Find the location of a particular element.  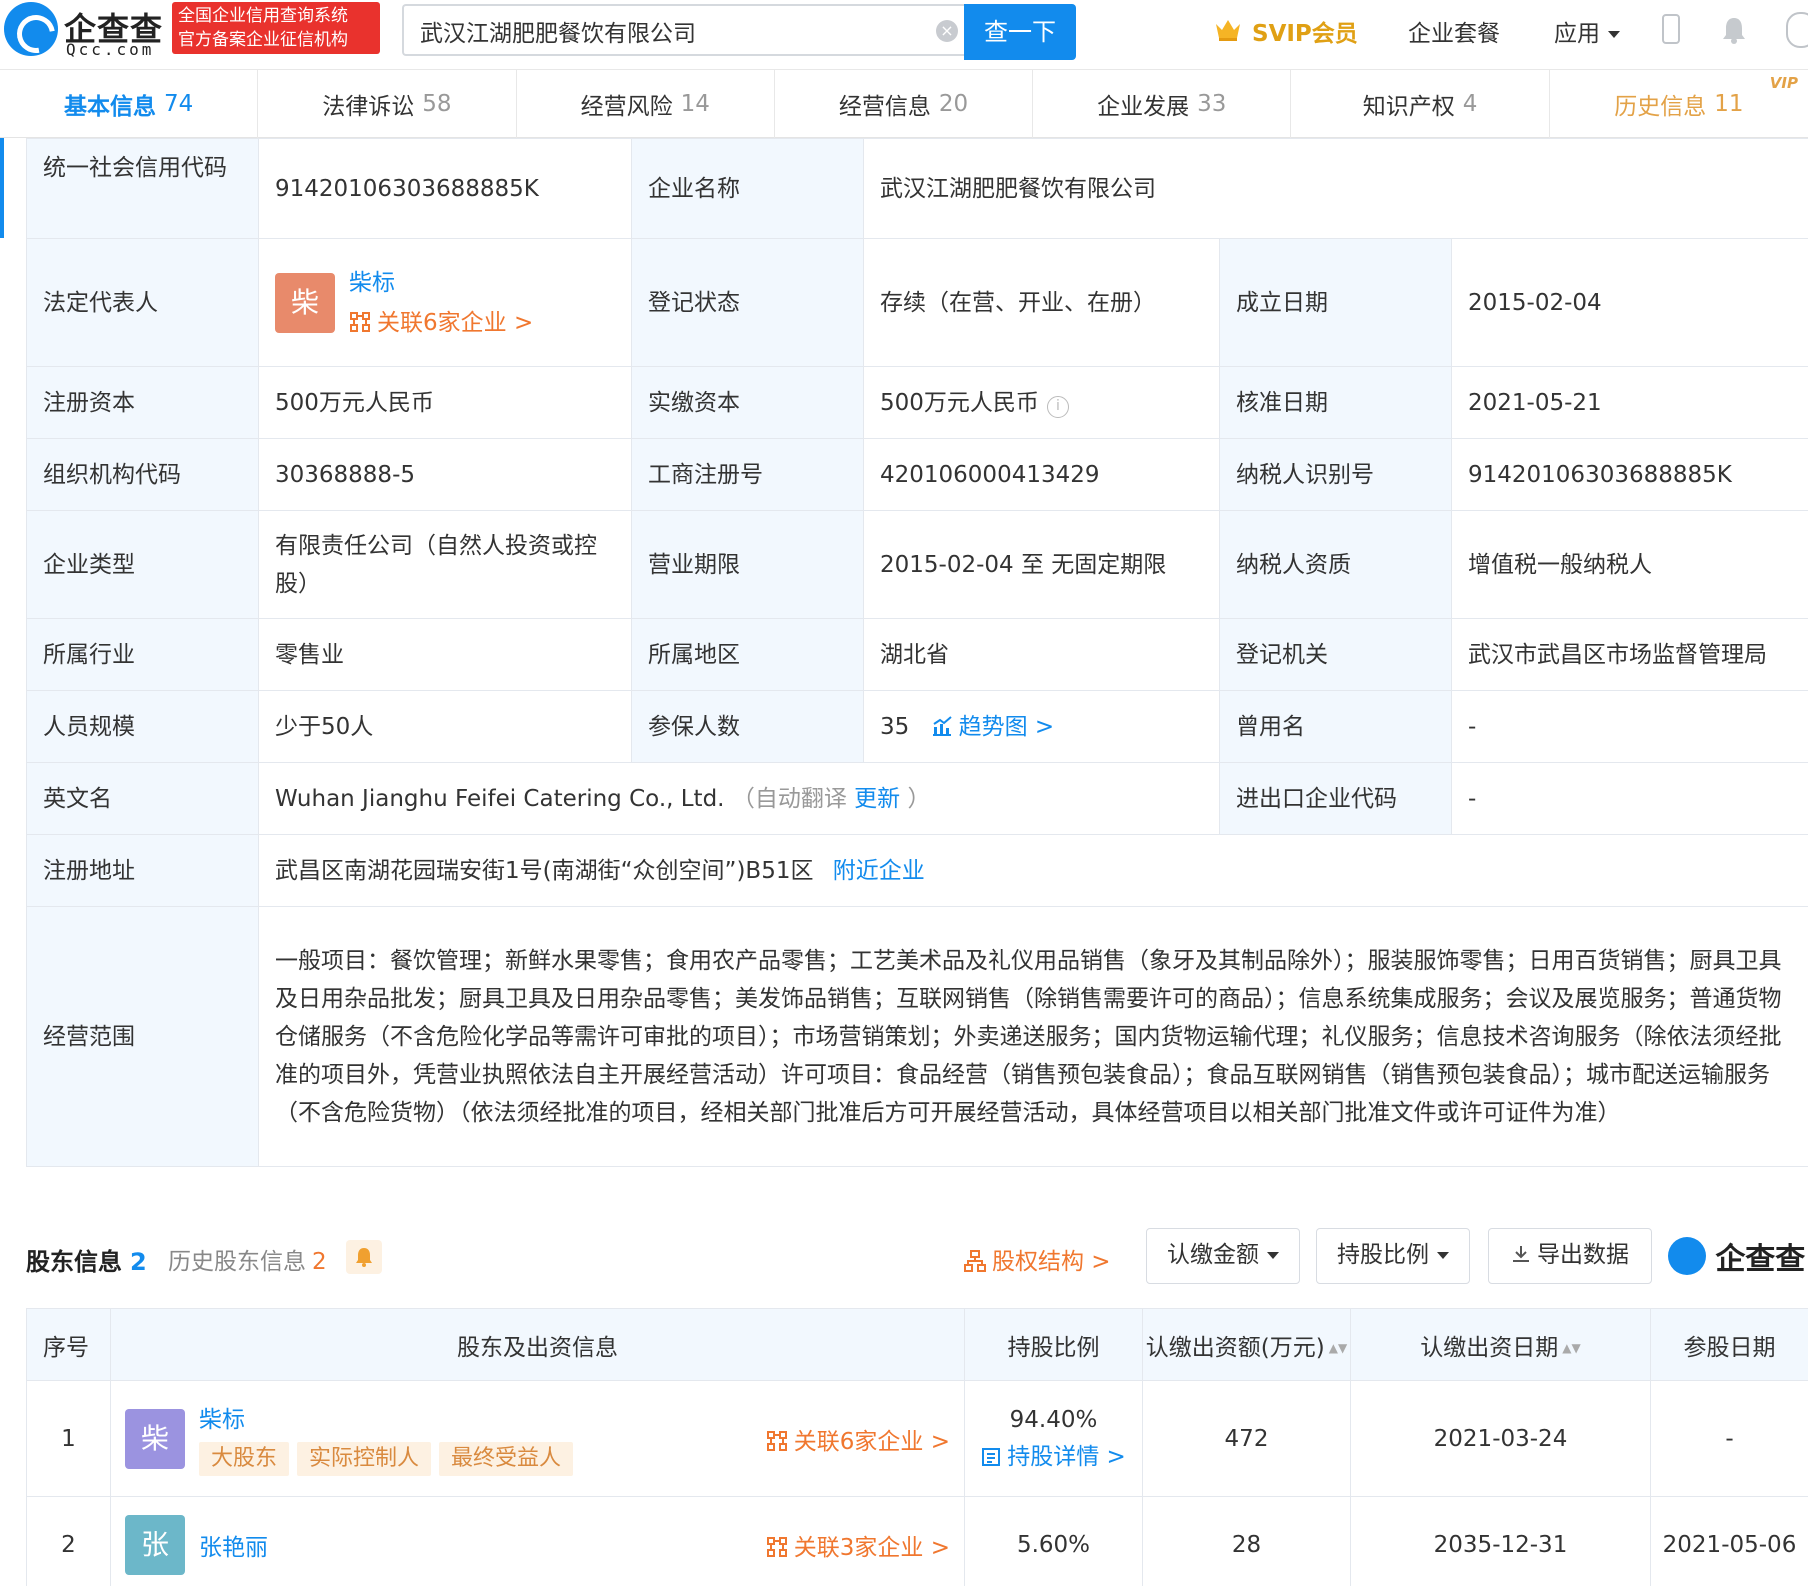

taxpayer-q-value: 增值税一般纳税人 is located at coordinates (1629, 564).